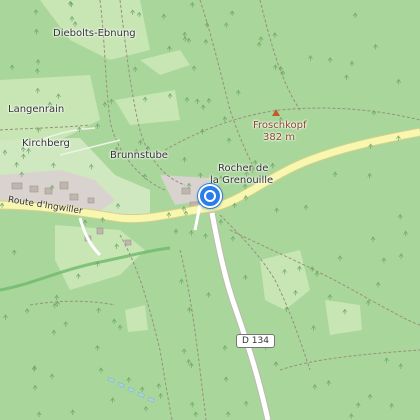 The height and width of the screenshot is (420, 420). Describe the element at coordinates (36, 109) in the screenshot. I see `place-label-langenrain: Langenrain` at that location.